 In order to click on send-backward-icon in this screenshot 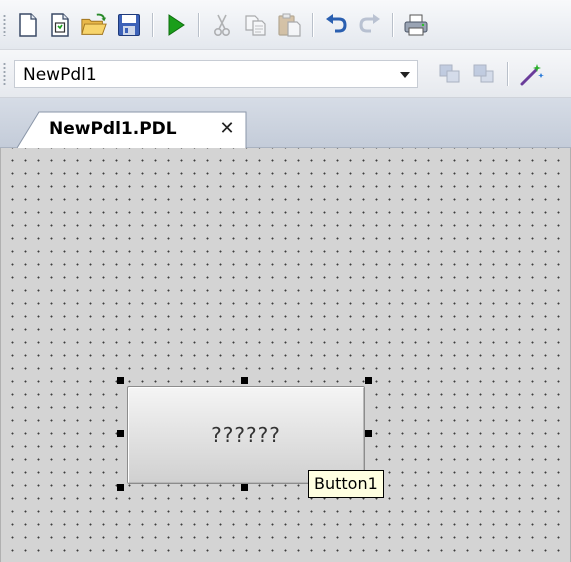, I will do `click(483, 73)`.